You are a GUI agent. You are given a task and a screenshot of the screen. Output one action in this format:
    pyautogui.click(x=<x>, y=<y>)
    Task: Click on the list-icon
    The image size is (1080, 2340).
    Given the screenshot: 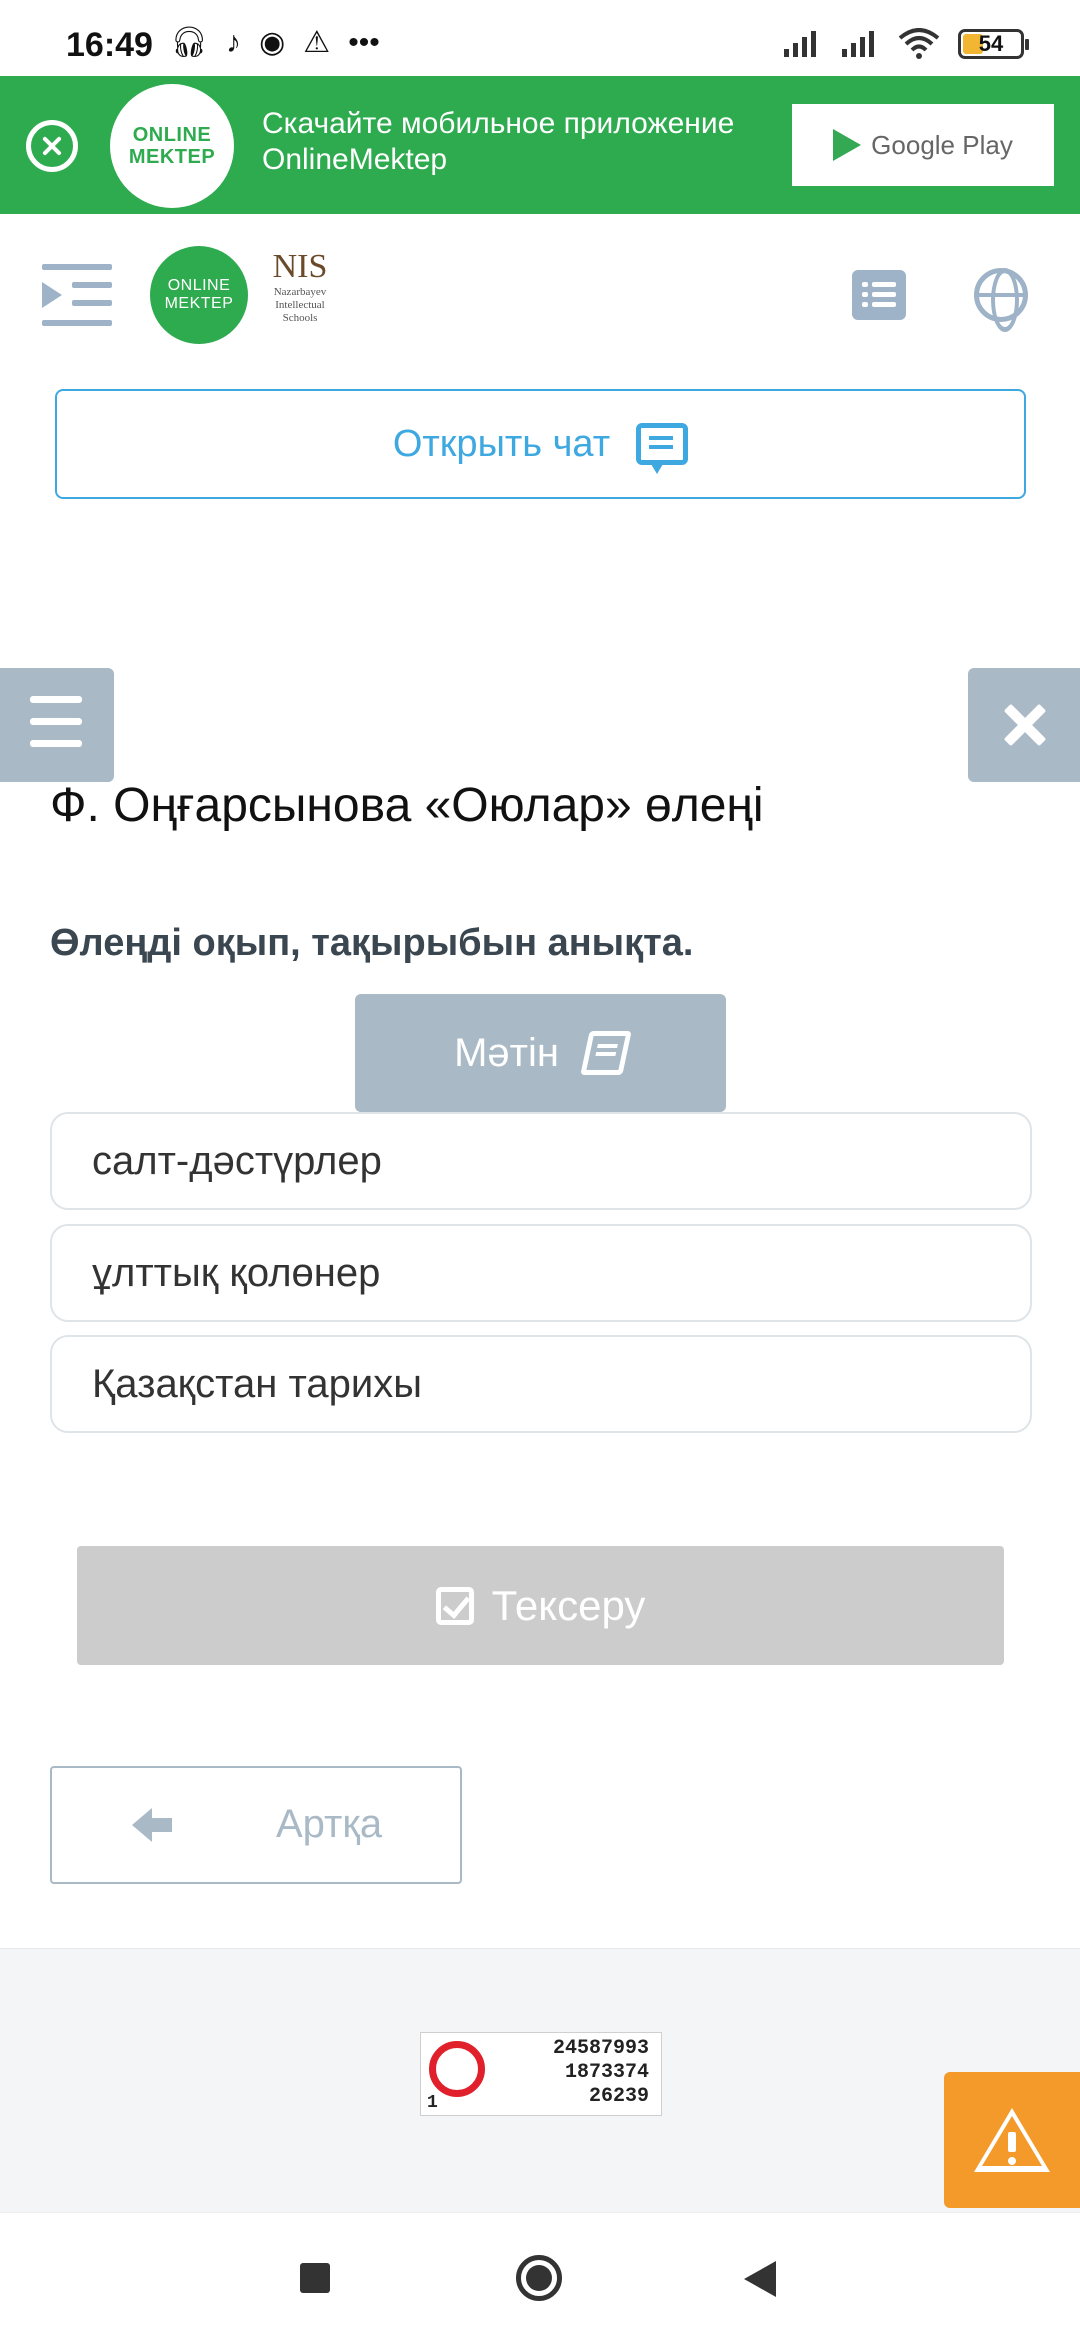 What is the action you would take?
    pyautogui.click(x=879, y=295)
    